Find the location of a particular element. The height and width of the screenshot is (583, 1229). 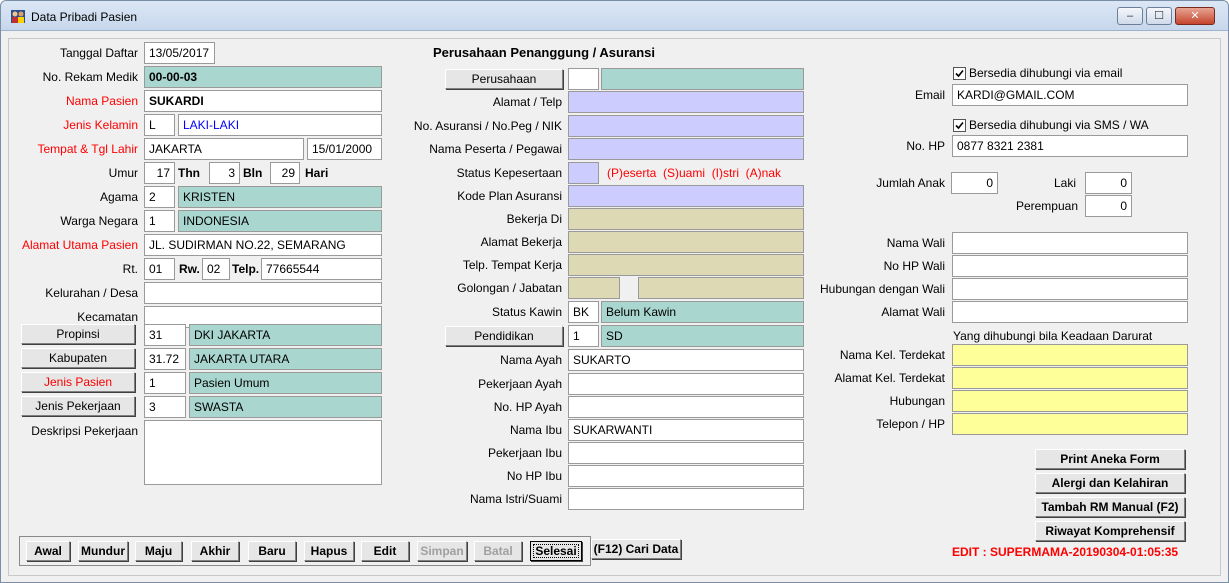

jenis-pasien-button: Jenis Pasien is located at coordinates (78, 382).